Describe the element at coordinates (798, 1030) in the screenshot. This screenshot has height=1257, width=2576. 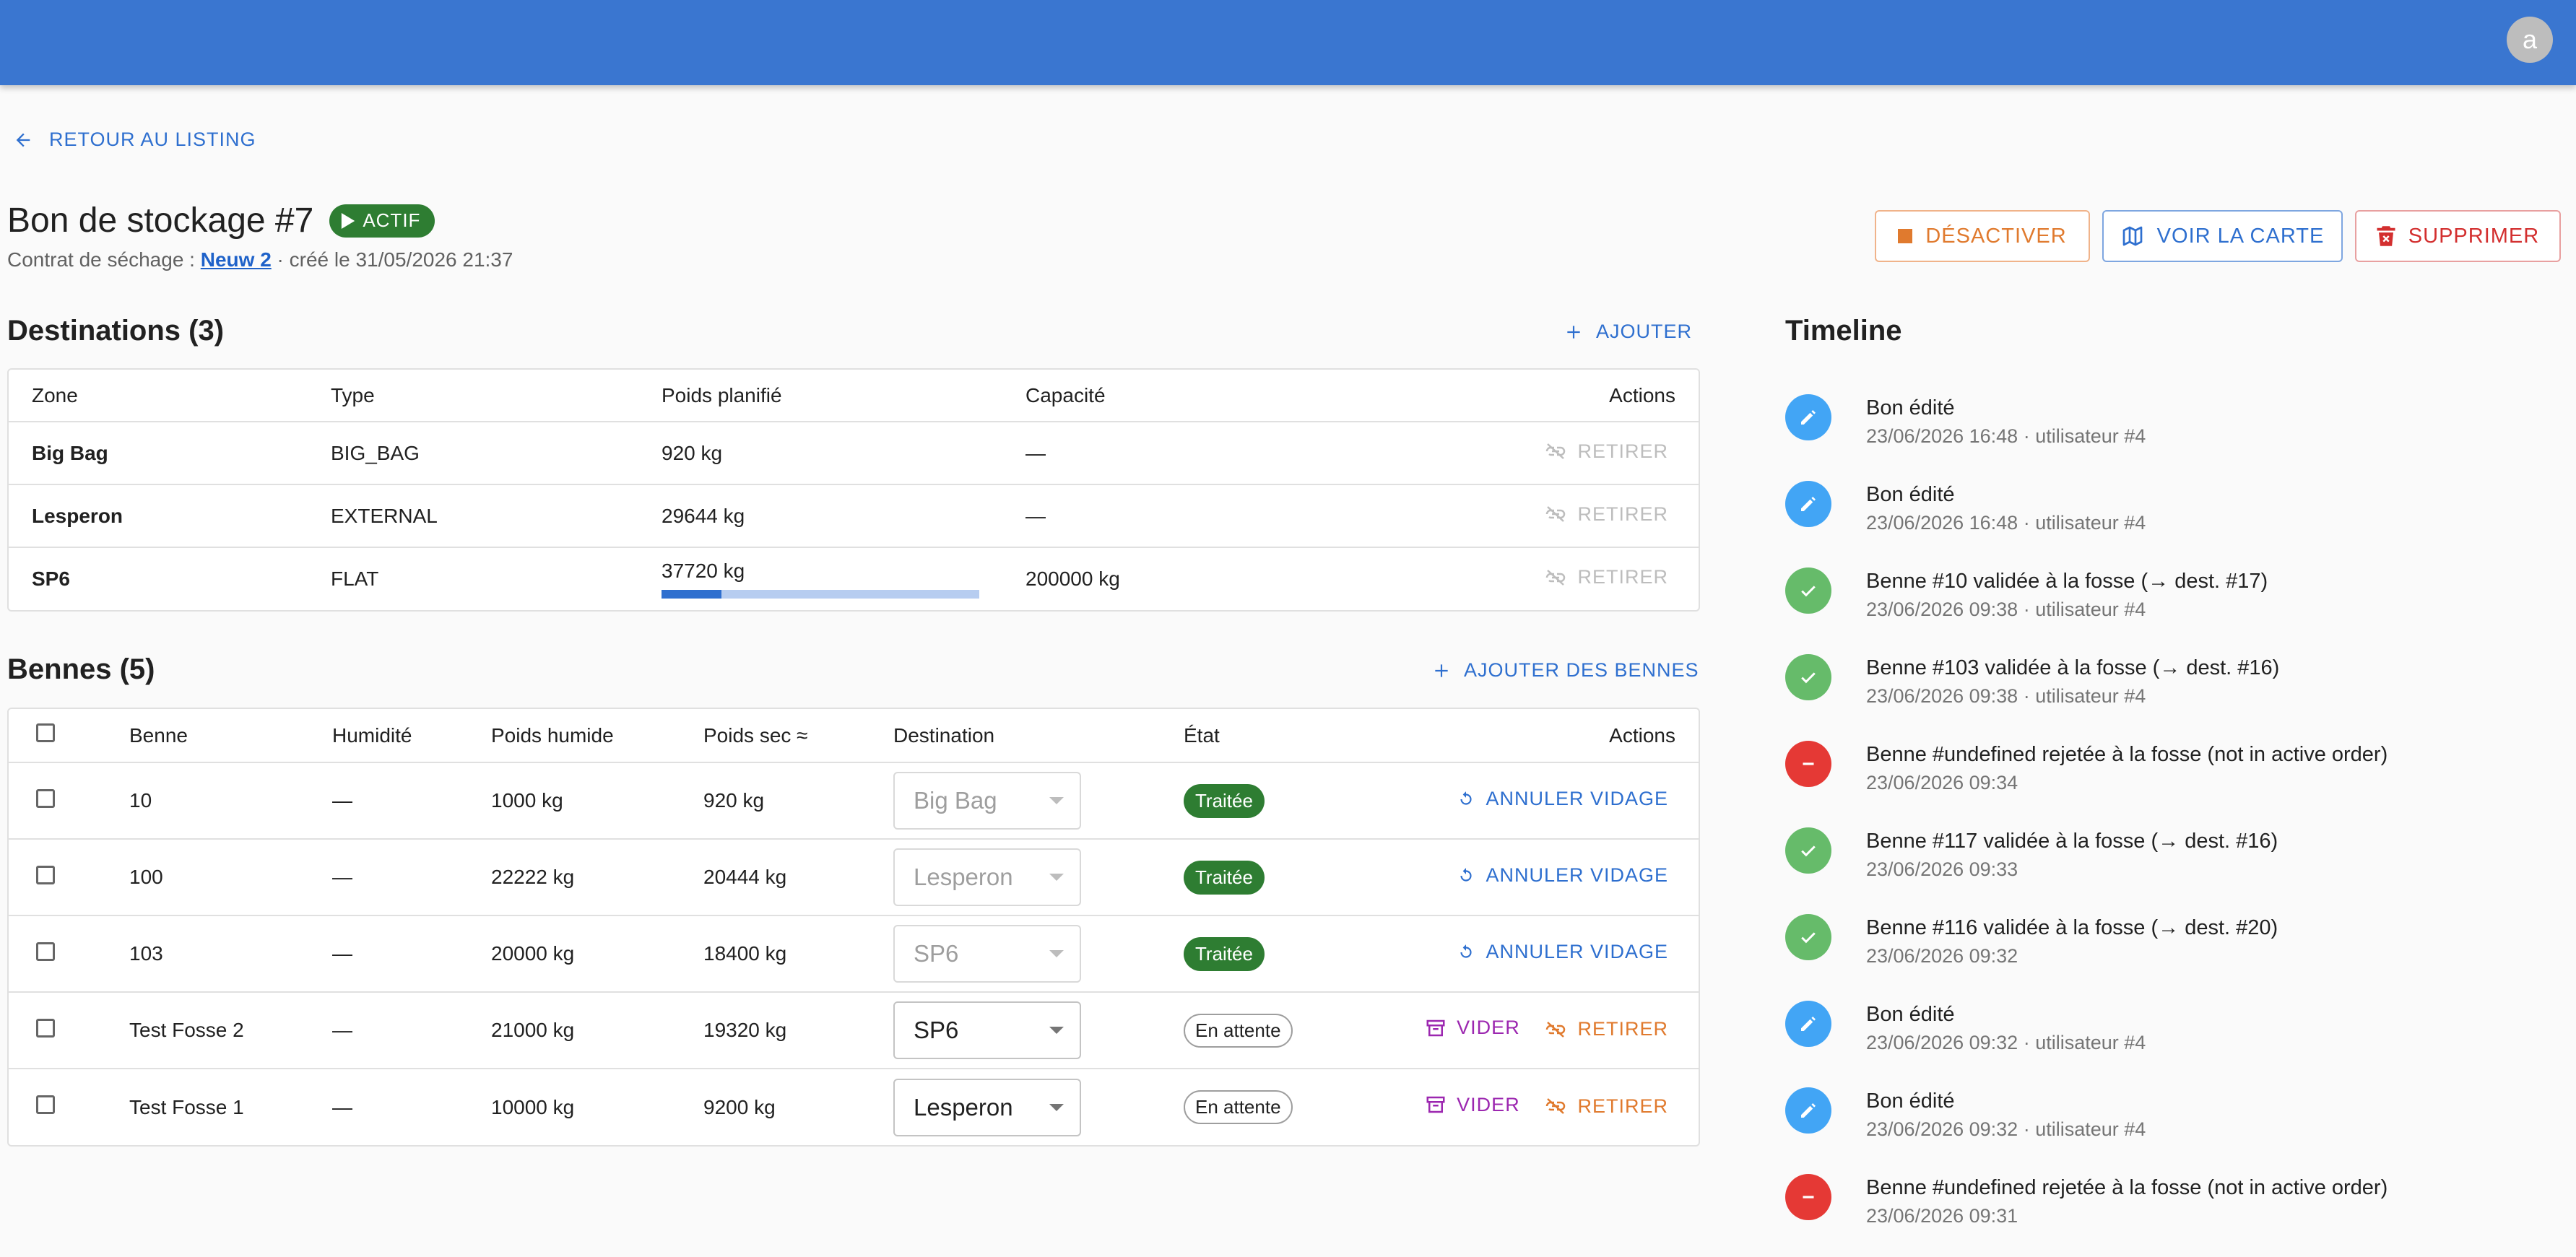
I see `dry-weight-cell: 19320 kg` at that location.